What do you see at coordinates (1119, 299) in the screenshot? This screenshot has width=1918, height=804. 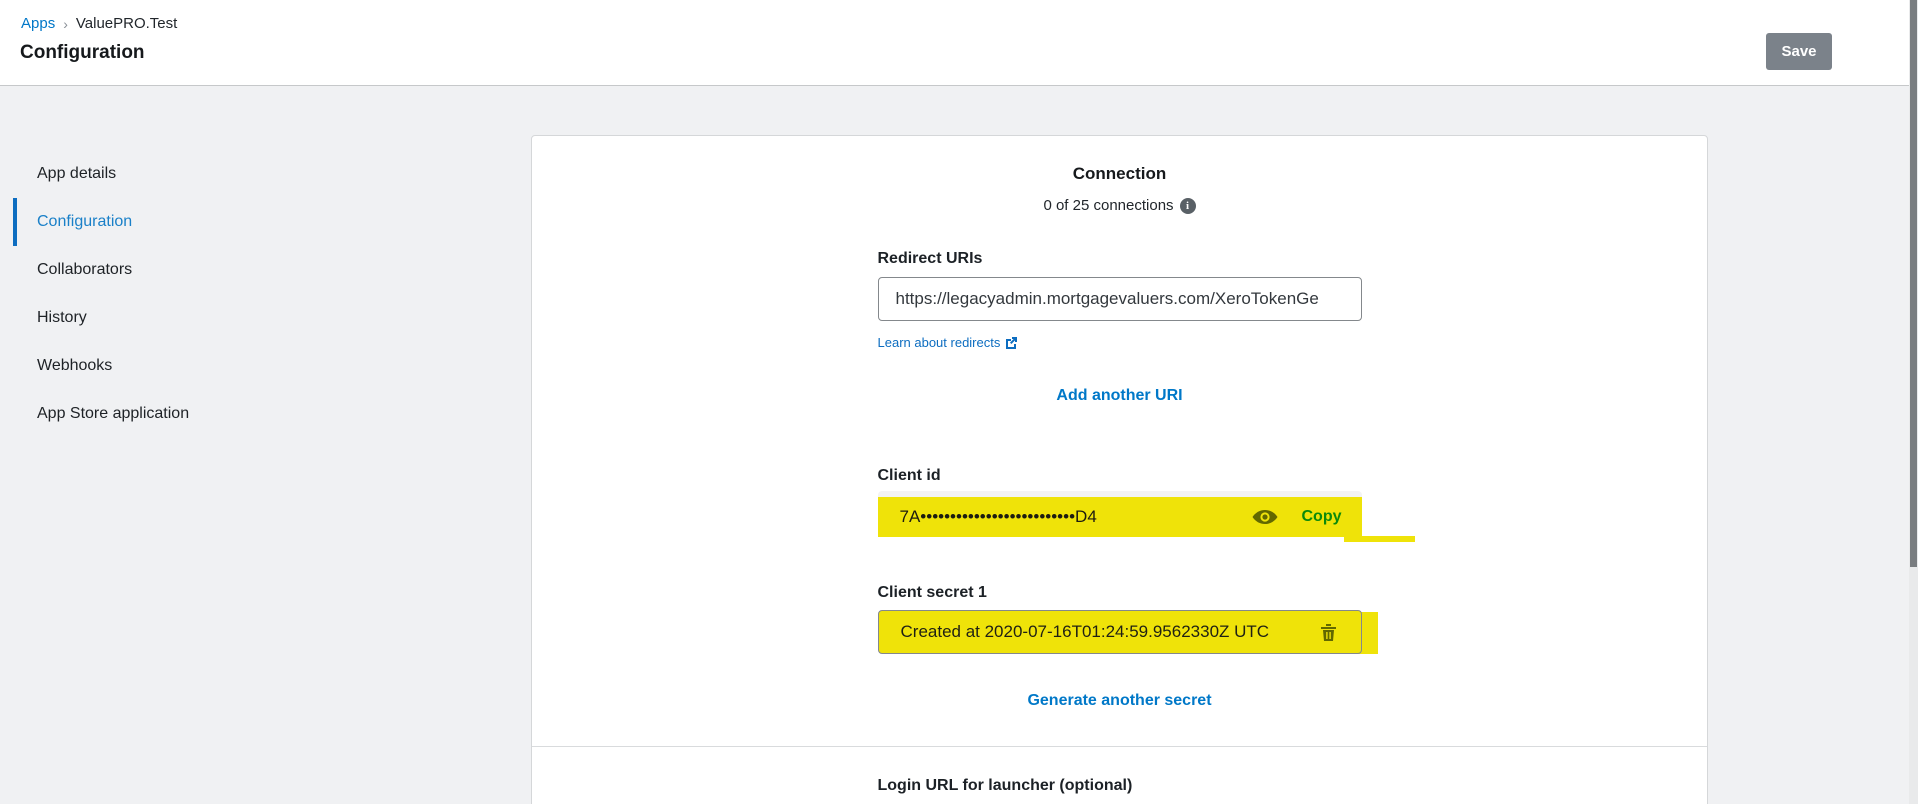 I see `redirect-uri-input` at bounding box center [1119, 299].